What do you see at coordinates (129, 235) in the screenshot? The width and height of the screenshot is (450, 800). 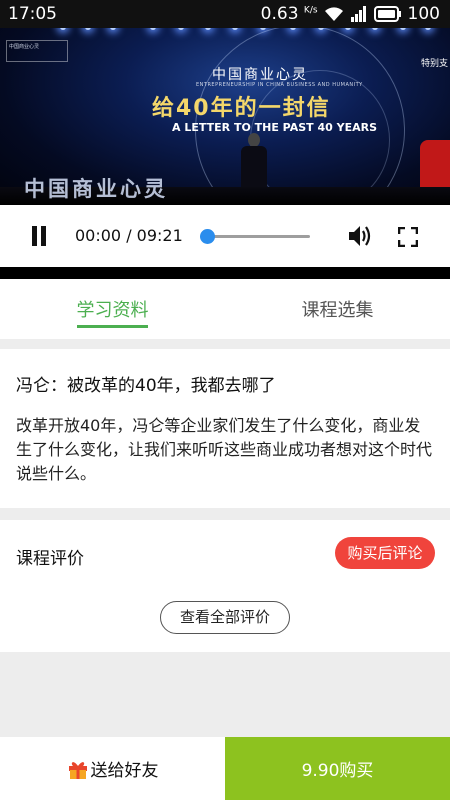 I see `time-display: 00:00 / 09:21` at bounding box center [129, 235].